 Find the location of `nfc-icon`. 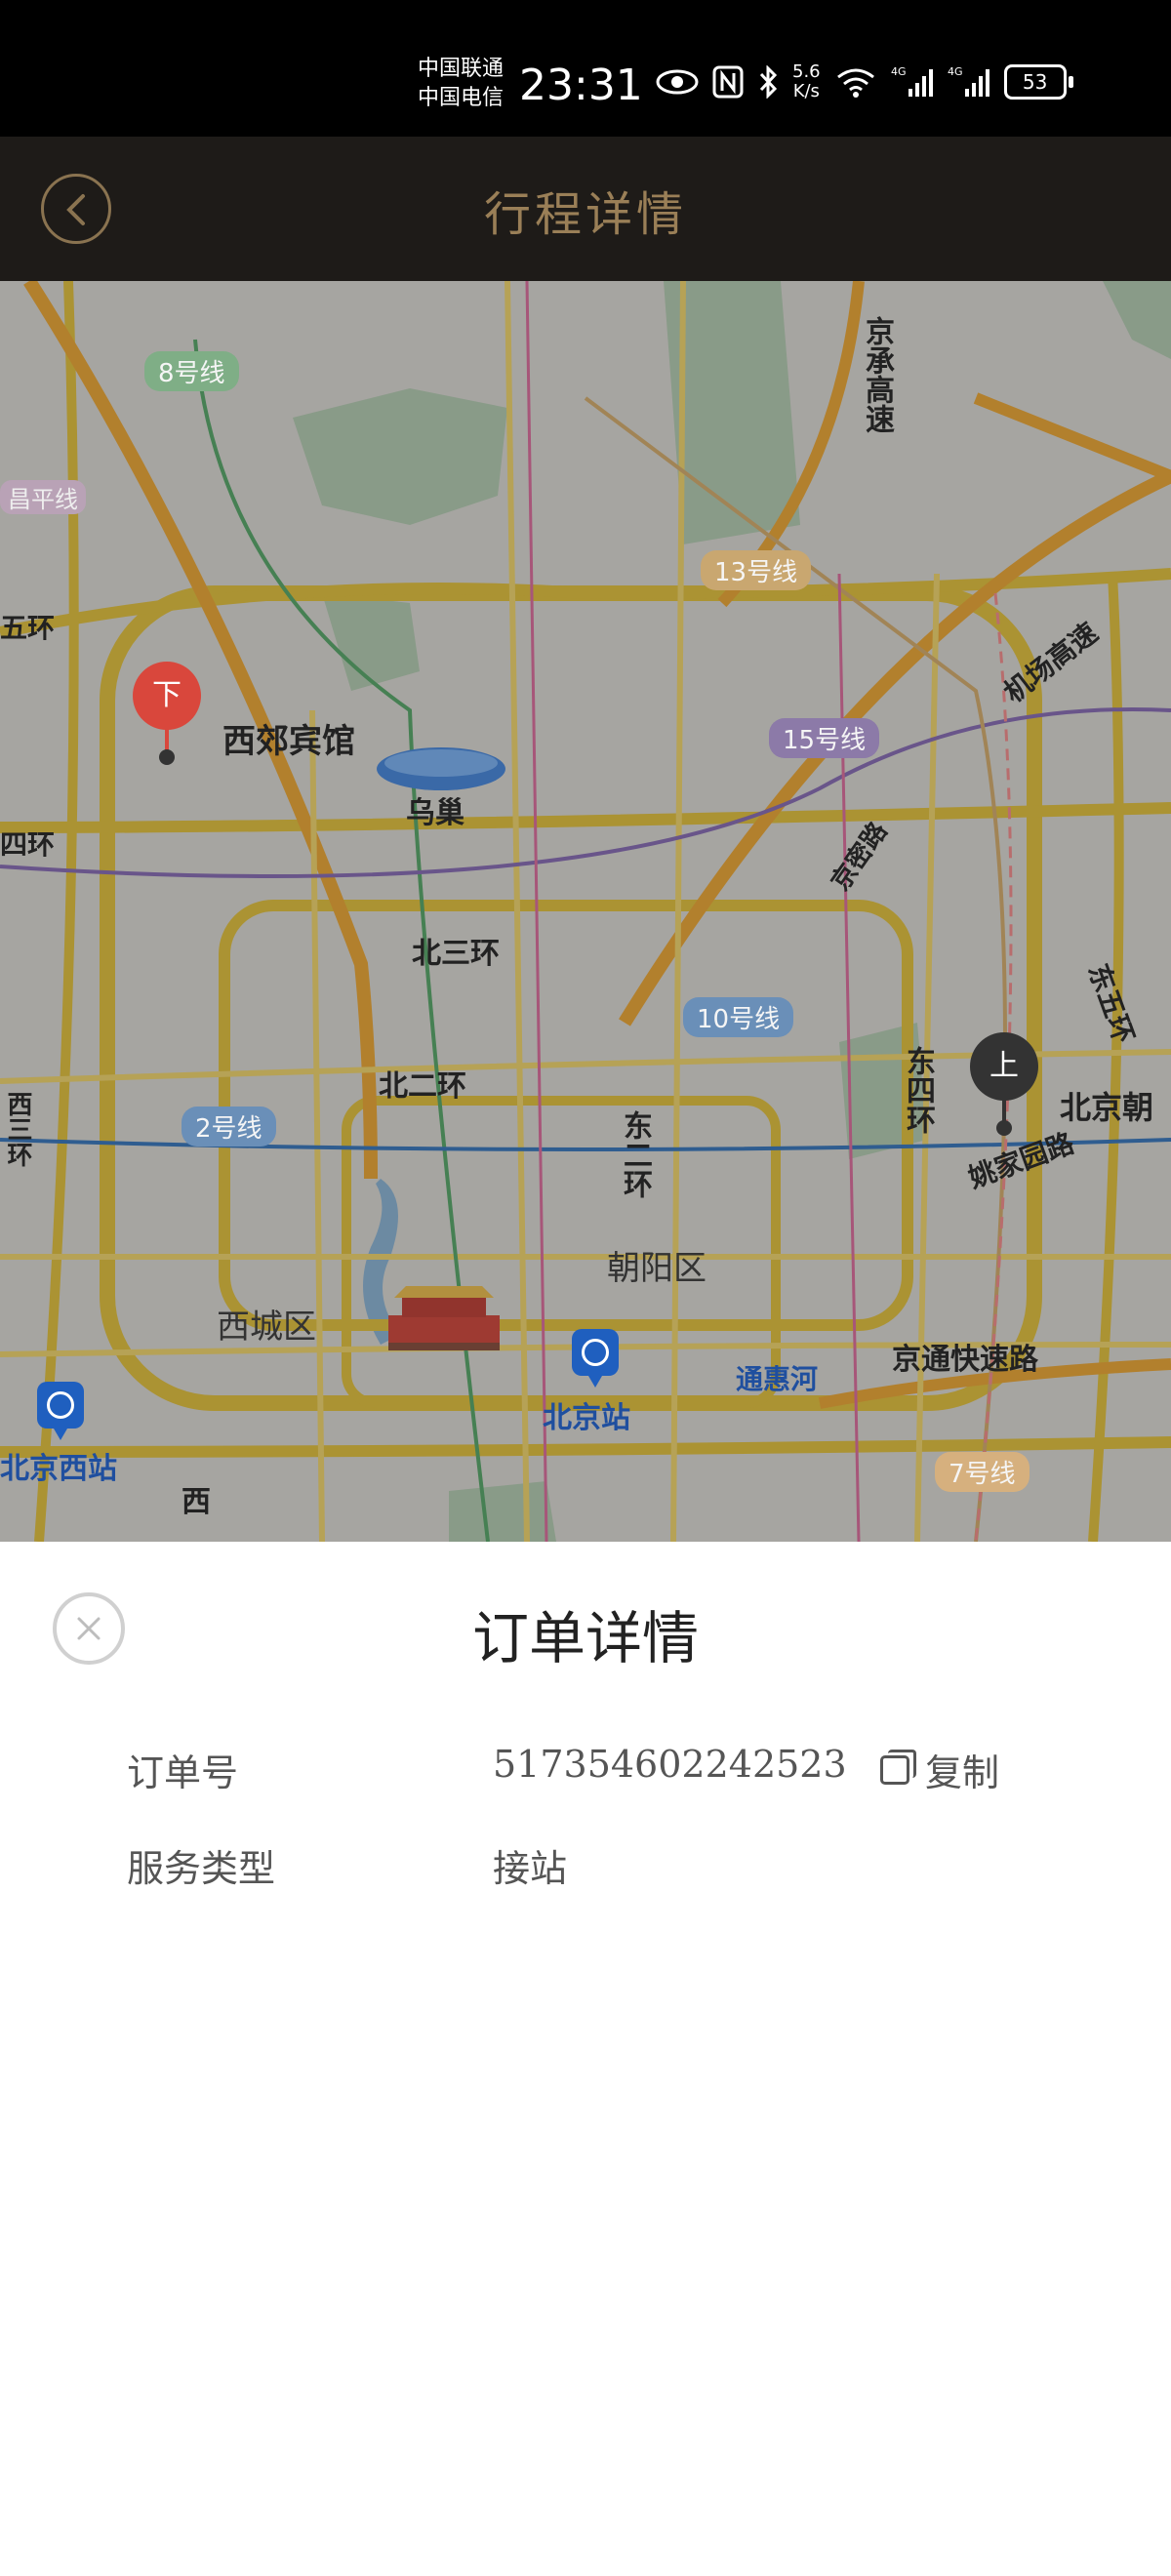

nfc-icon is located at coordinates (728, 82).